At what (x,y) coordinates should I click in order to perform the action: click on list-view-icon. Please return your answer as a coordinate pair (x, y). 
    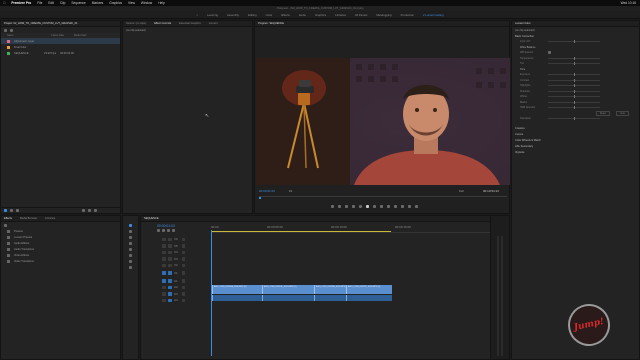
    Looking at the image, I should click on (11, 210).